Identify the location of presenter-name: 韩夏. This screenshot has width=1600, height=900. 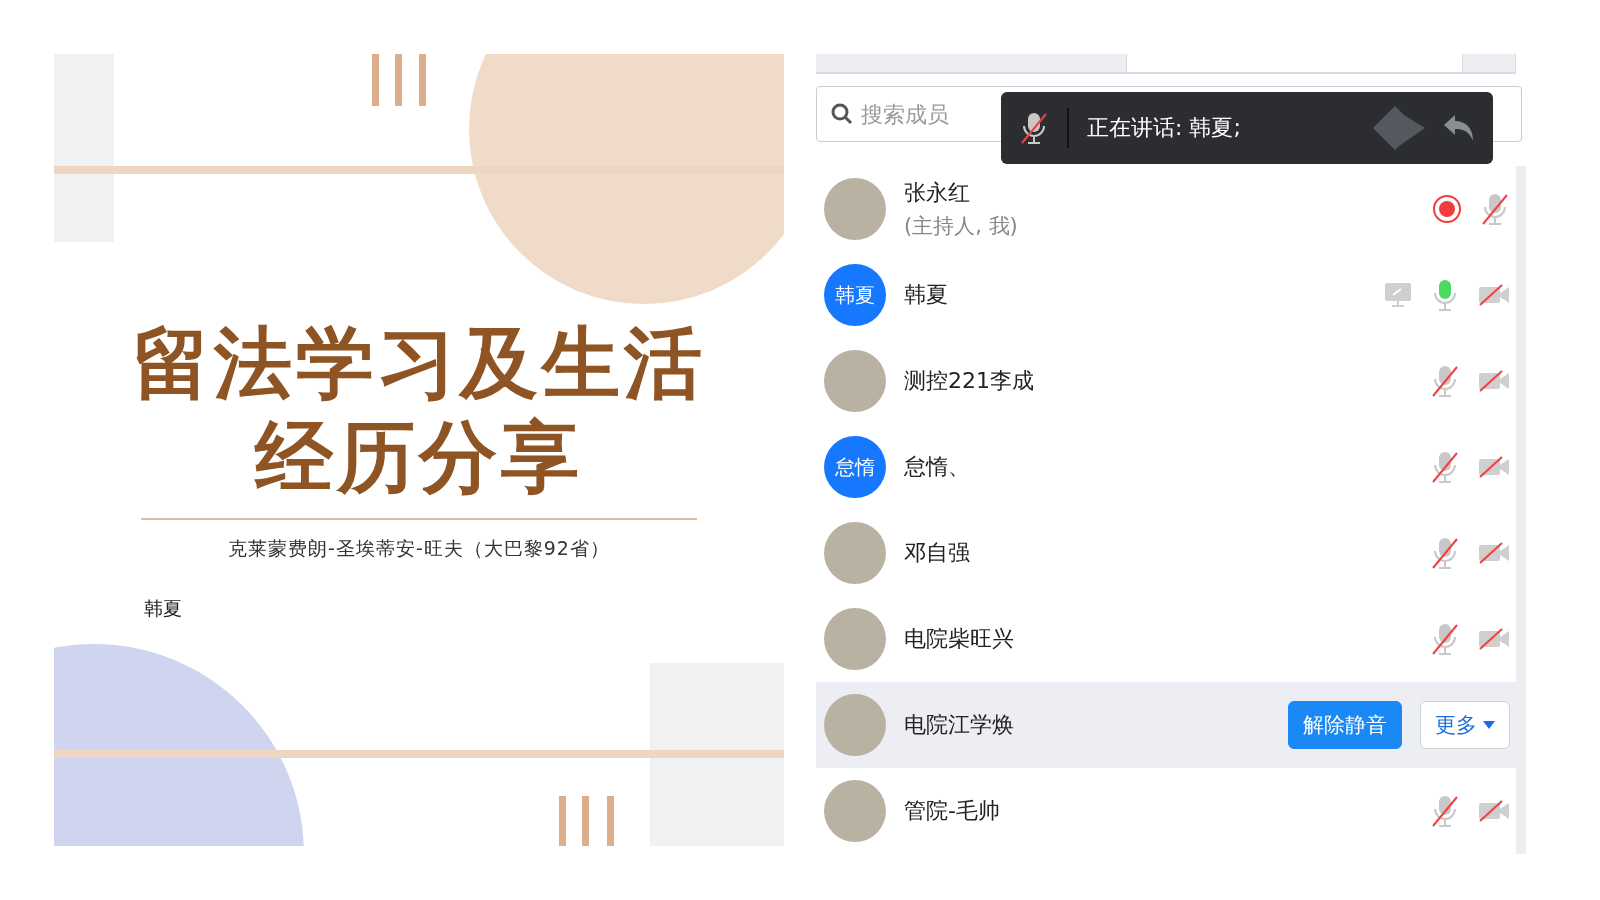
(163, 608).